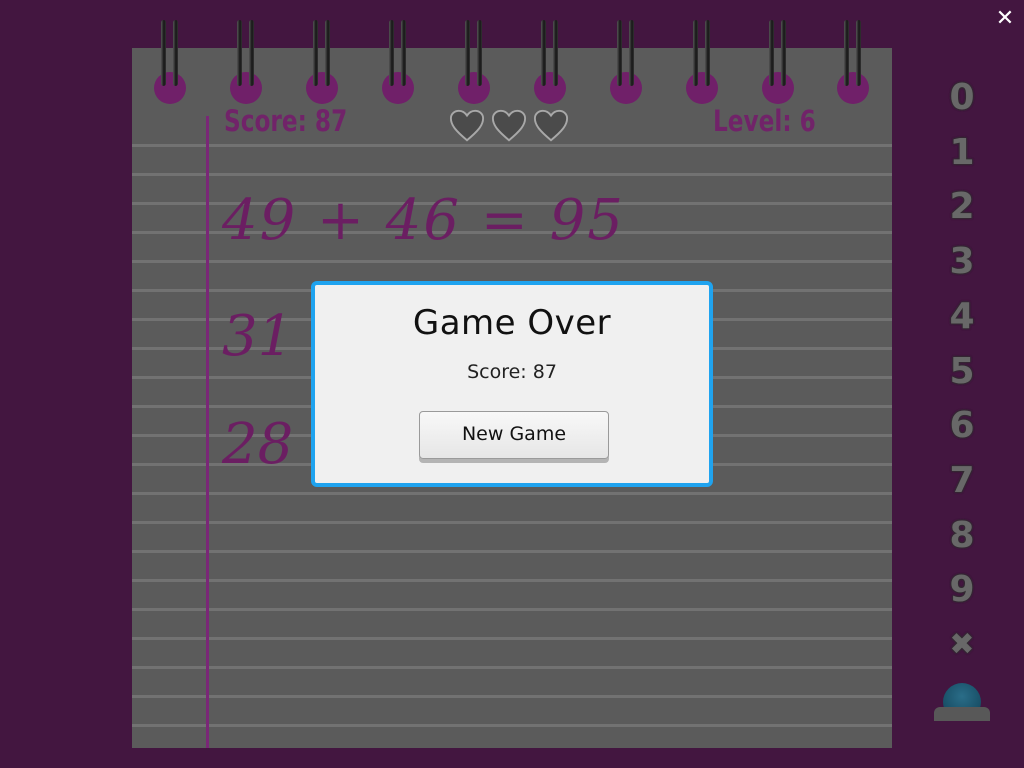 This screenshot has height=768, width=1024. I want to click on equation-line: 31, so click(258, 336).